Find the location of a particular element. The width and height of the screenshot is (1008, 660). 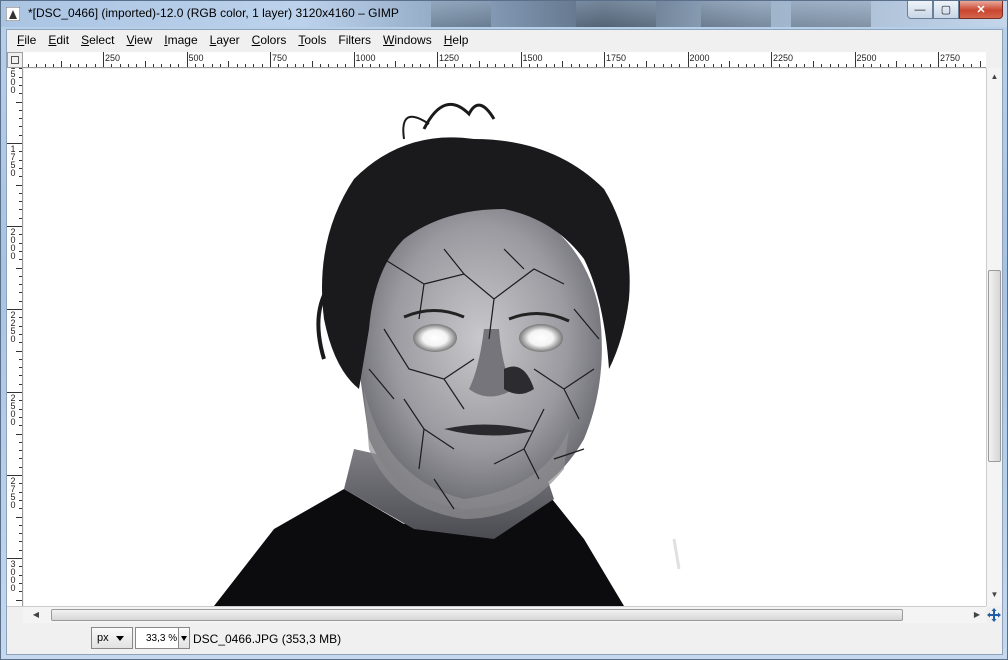

maximize-button: ▢ is located at coordinates (946, 10).